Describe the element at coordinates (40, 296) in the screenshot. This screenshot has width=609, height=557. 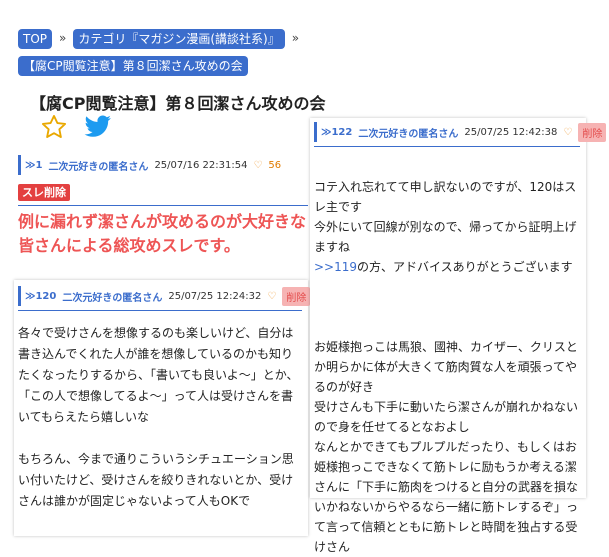
I see `post-number: ≫120` at that location.